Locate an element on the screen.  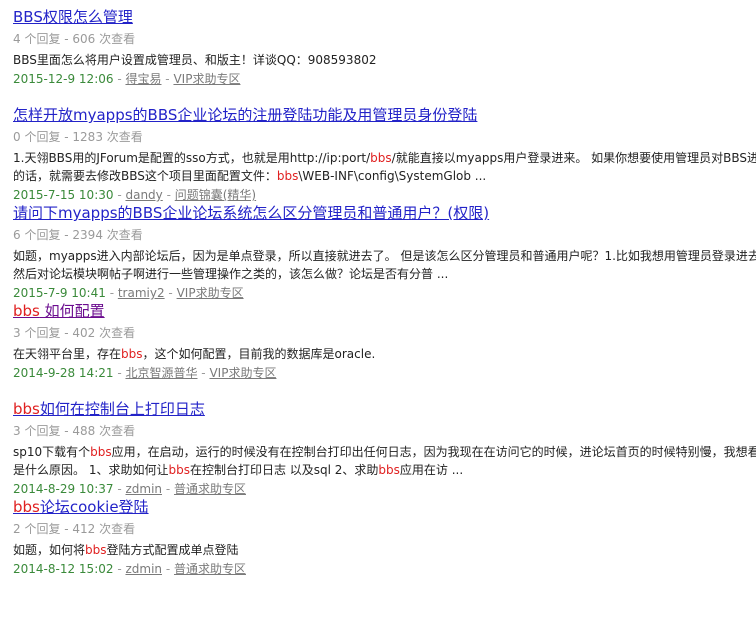
author-link: 北京智源普华 is located at coordinates (161, 373).